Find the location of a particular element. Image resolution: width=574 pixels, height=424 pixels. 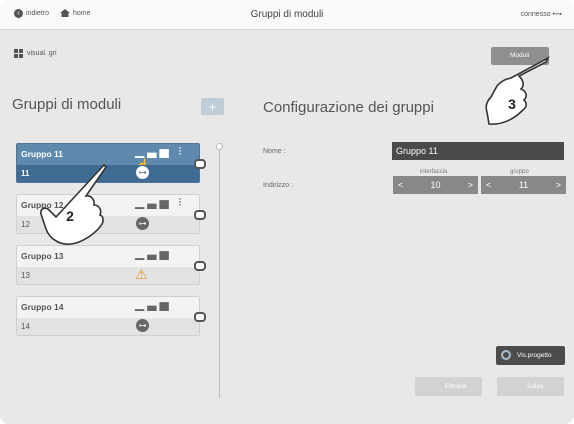

step-3-label: 3 is located at coordinates (512, 104).